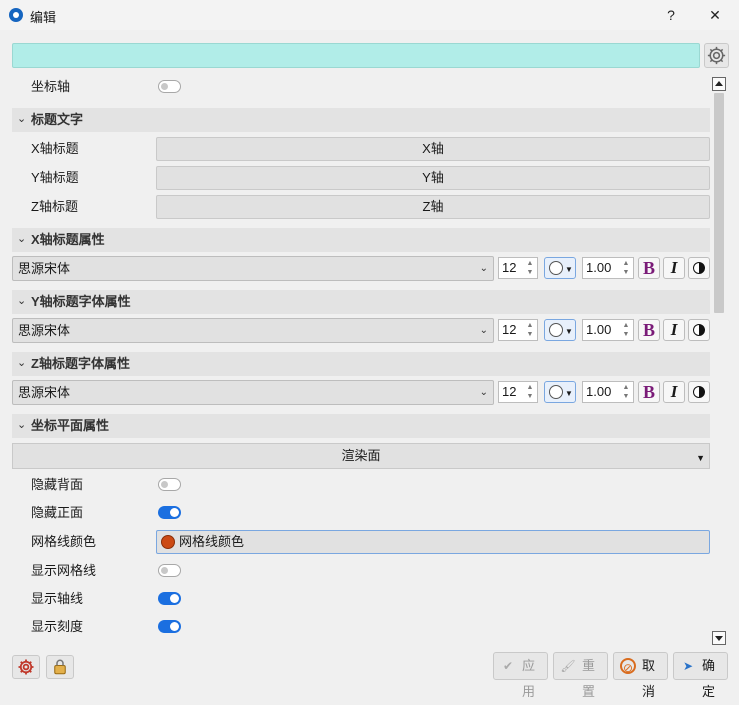 The image size is (739, 705). I want to click on x-contrast-button, so click(699, 268).